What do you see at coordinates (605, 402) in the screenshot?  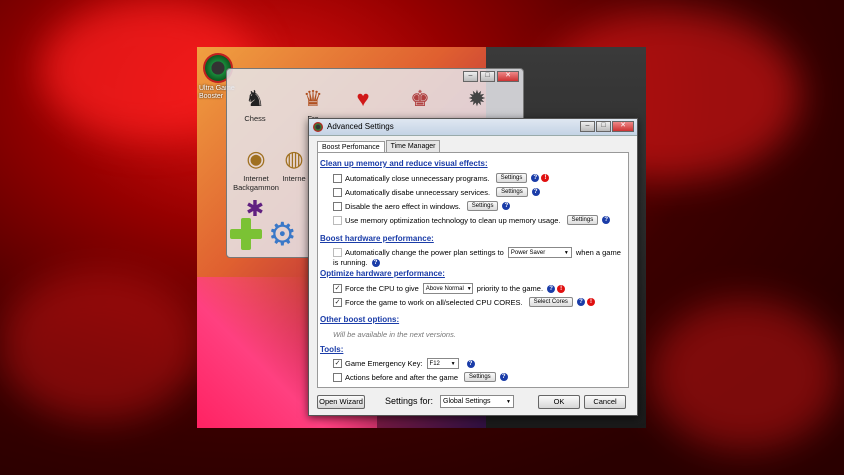 I see `cancel-button: Cancel` at bounding box center [605, 402].